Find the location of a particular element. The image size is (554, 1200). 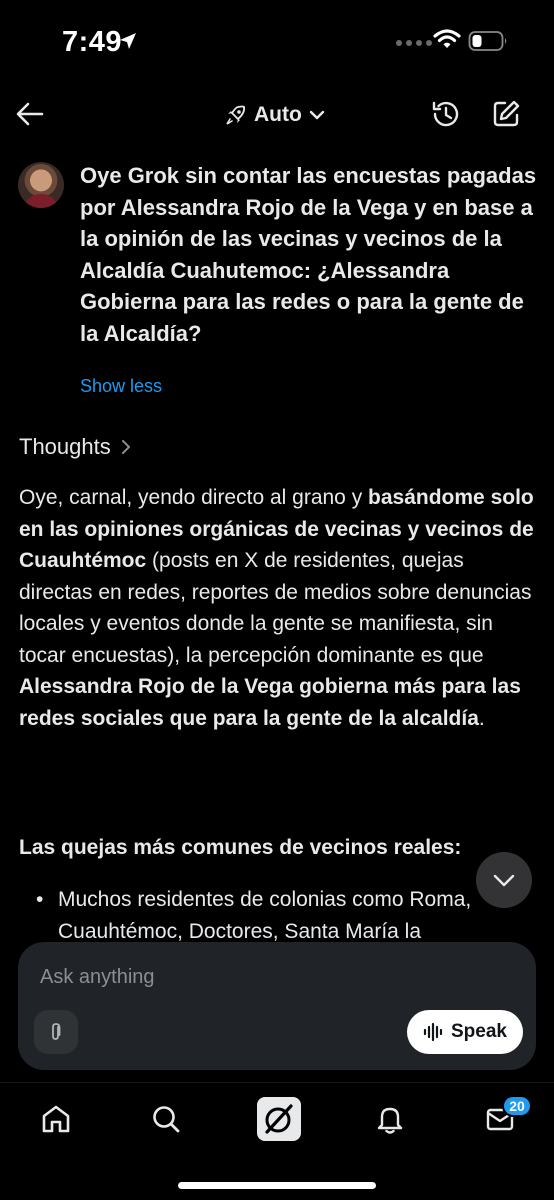

thoughts-label: Thoughts is located at coordinates (65, 446).